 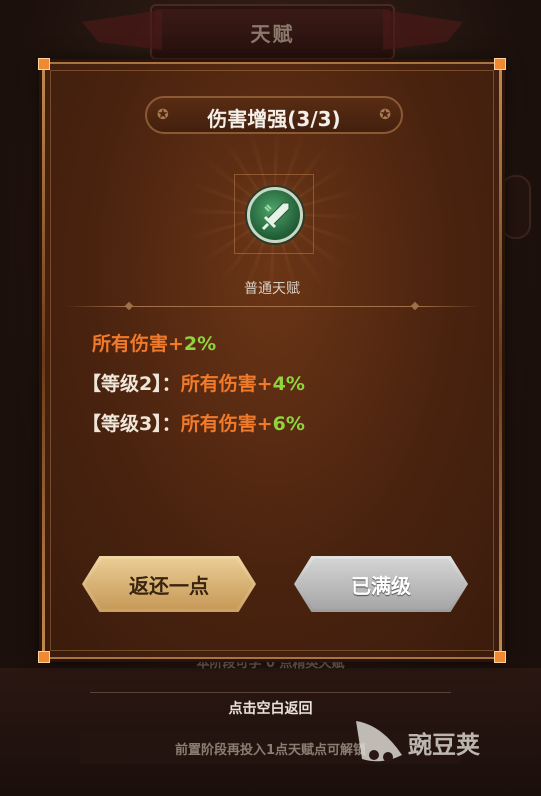 I want to click on divider, so click(x=272, y=306).